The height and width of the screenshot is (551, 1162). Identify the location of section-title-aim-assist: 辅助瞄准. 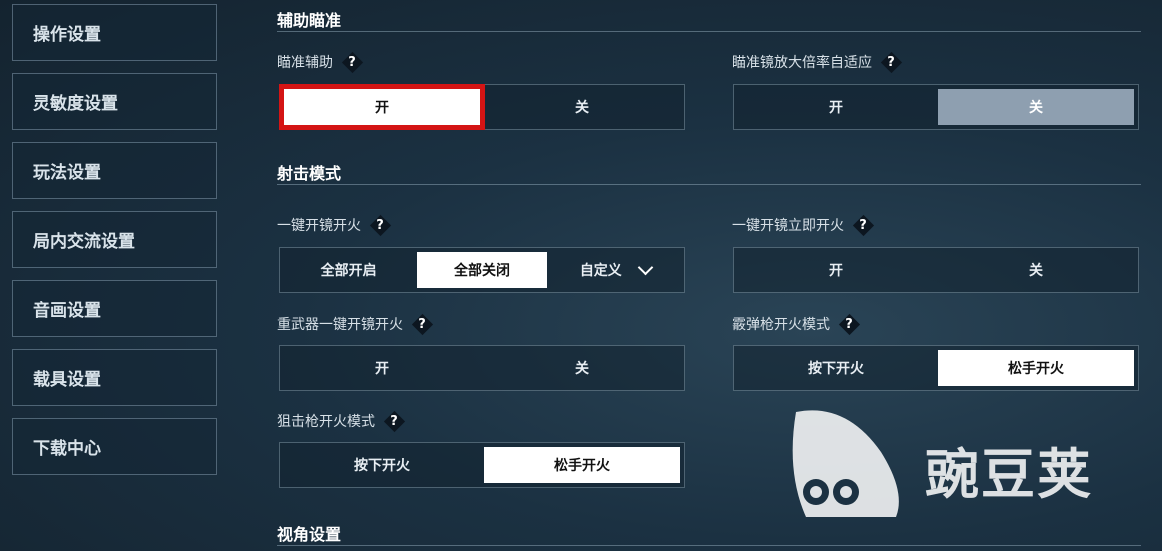
(309, 20).